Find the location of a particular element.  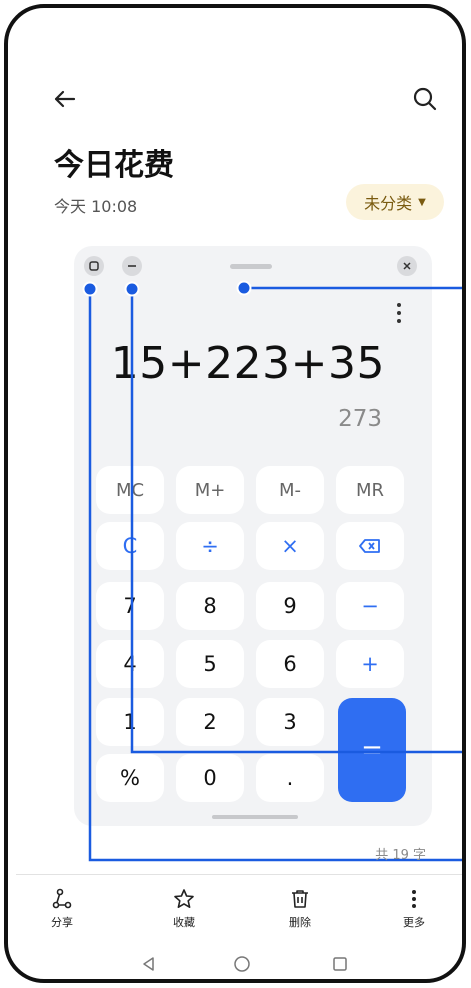

share-button: 分享 is located at coordinates (62, 909).